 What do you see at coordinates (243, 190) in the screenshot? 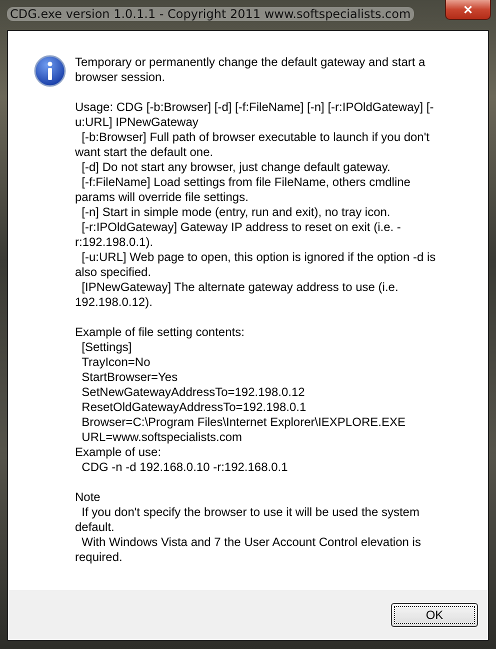
I see `message-line: [-f:FileName] Load settings from file FileName, others cmdline params will override file settings.` at bounding box center [243, 190].